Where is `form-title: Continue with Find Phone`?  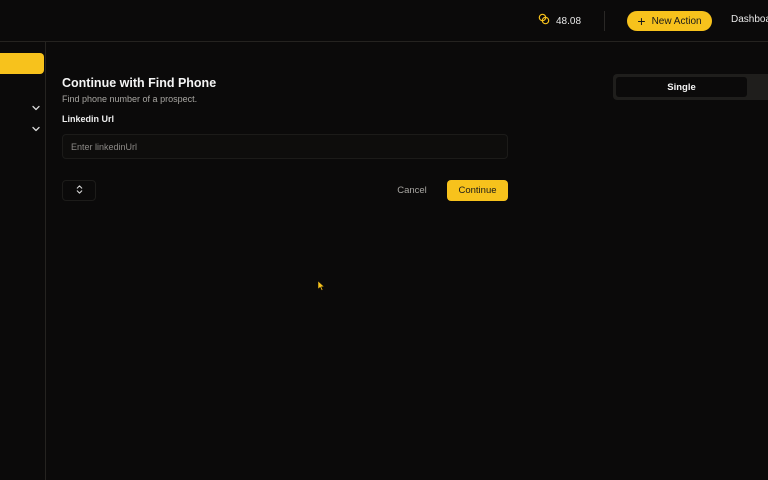
form-title: Continue with Find Phone is located at coordinates (139, 83).